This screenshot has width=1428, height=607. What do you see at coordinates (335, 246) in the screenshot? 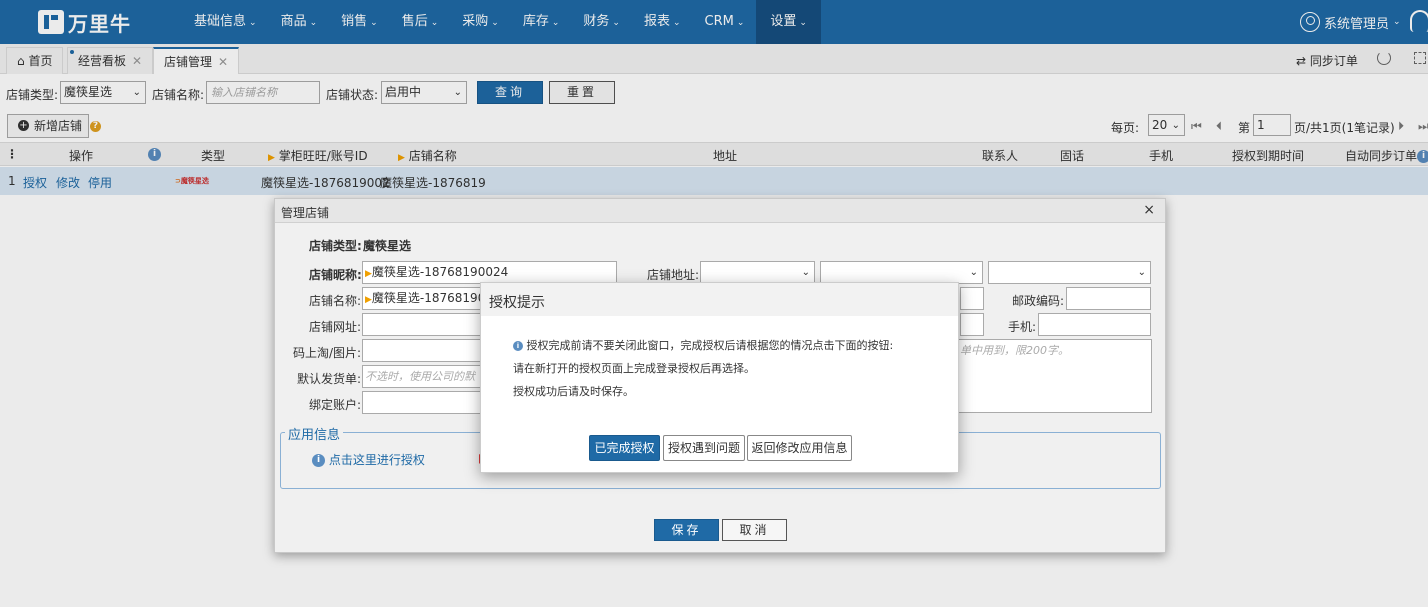
I see `shop-type-label: 店铺类型:` at bounding box center [335, 246].